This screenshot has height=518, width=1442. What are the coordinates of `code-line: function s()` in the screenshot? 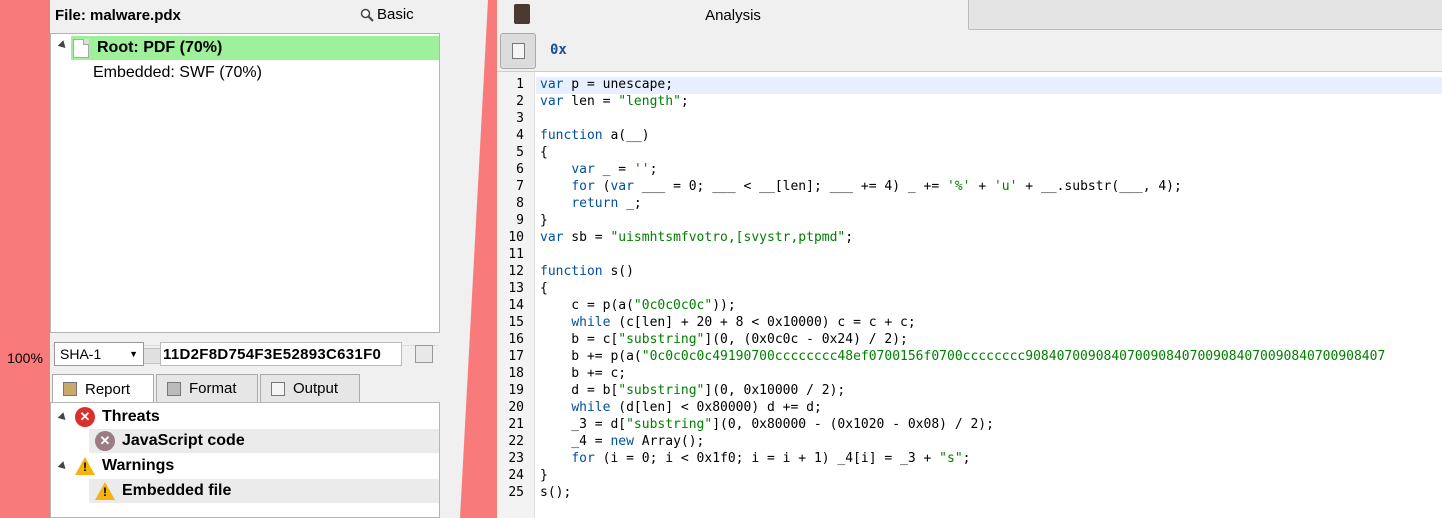 It's located at (587, 271).